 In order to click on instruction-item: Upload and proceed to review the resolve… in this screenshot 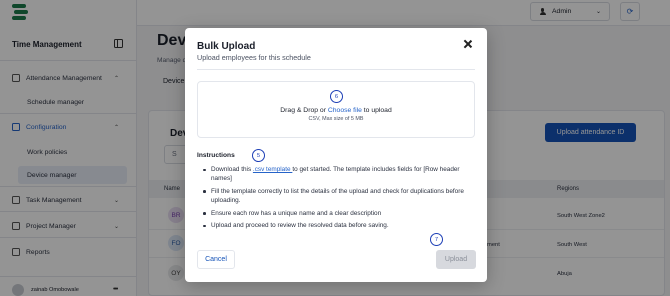, I will do `click(336, 225)`.